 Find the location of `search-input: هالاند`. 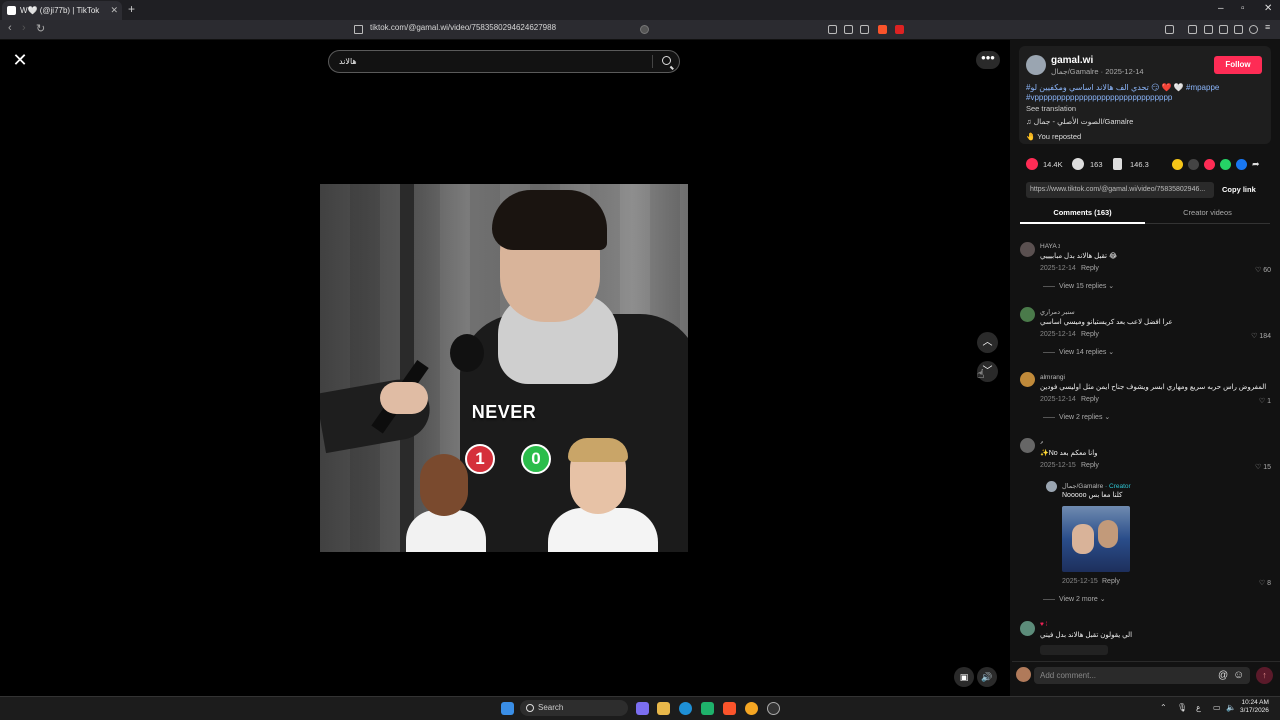

search-input: هالاند is located at coordinates (504, 61).